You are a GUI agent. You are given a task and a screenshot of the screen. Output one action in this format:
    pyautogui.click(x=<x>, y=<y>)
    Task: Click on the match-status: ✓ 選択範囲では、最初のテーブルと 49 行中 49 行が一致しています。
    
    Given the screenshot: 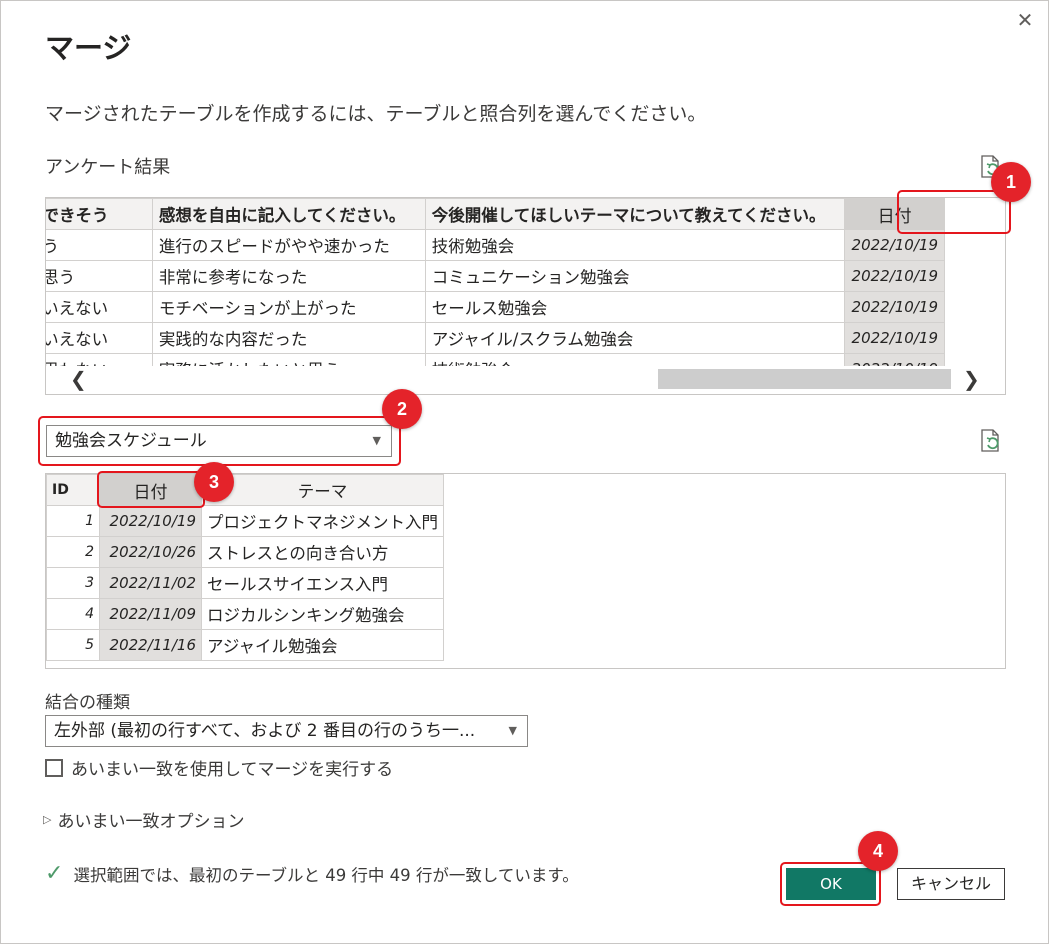 What is the action you would take?
    pyautogui.click(x=312, y=873)
    